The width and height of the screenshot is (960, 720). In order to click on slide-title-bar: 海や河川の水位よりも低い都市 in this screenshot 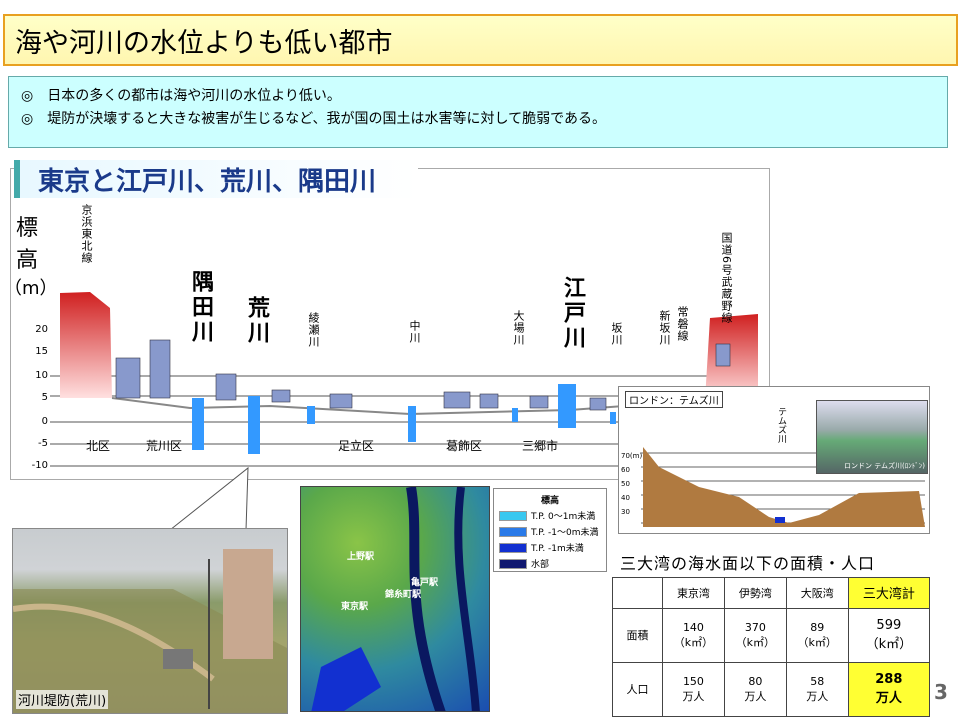, I will do `click(480, 40)`.